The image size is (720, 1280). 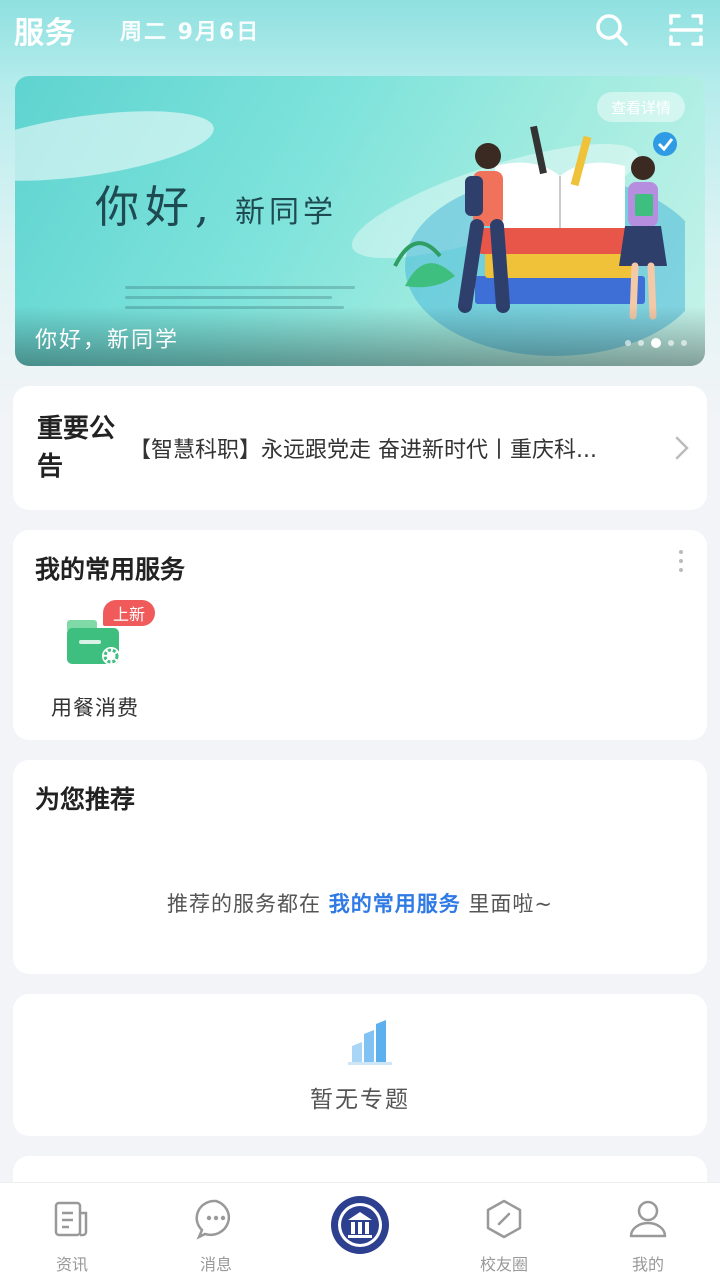 I want to click on tab-home-logo, so click(x=360, y=1226).